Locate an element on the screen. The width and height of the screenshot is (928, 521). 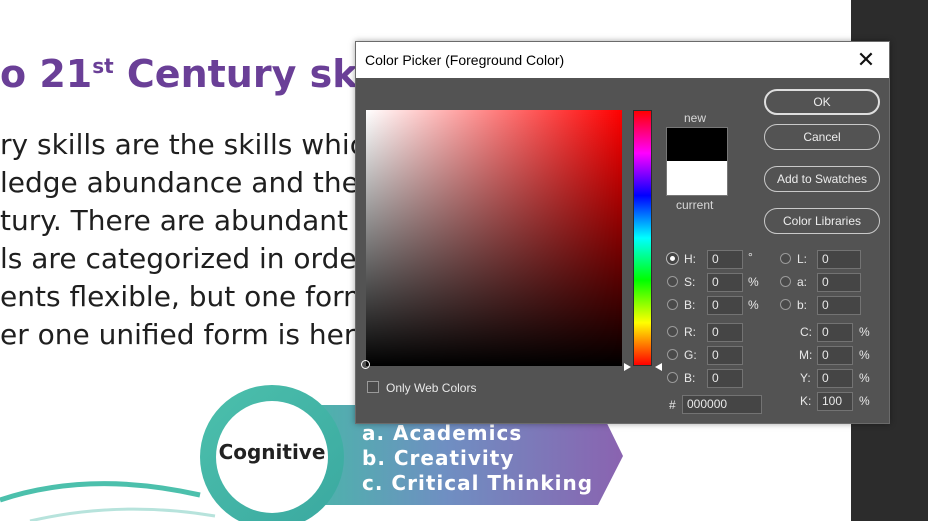
lightness-field: 0 is located at coordinates (839, 259).